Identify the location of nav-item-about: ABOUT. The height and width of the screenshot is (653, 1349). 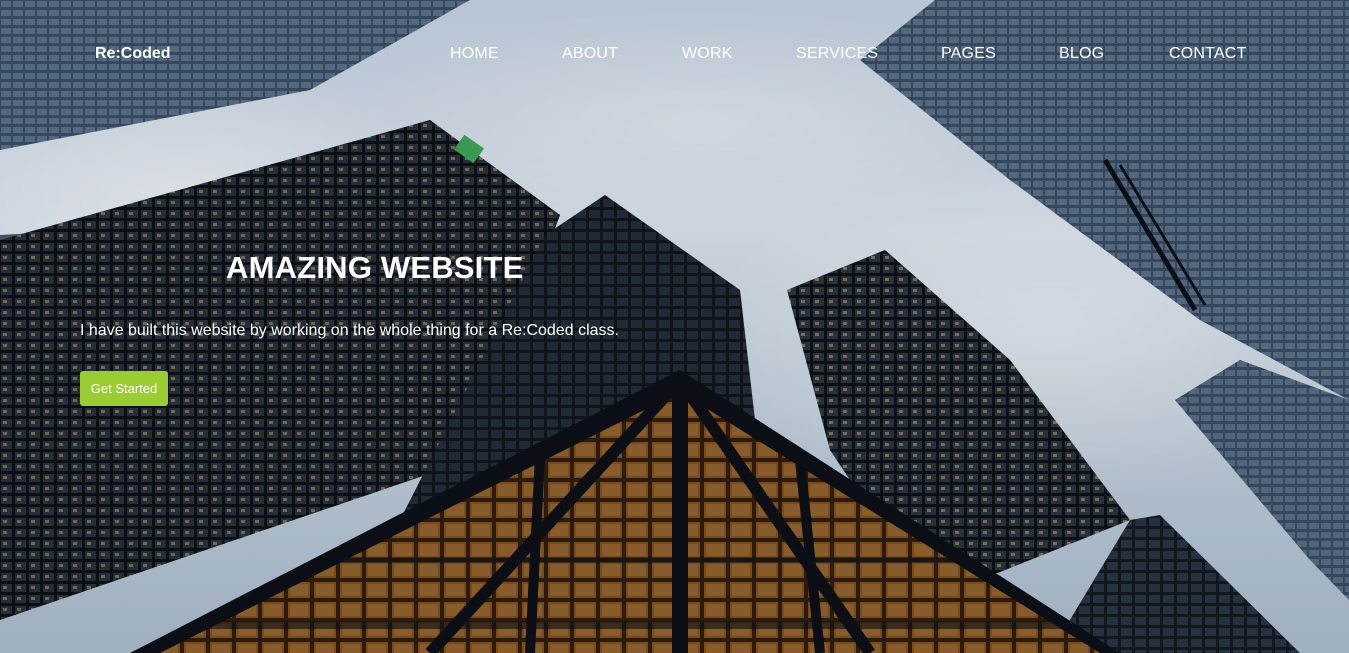
(590, 54).